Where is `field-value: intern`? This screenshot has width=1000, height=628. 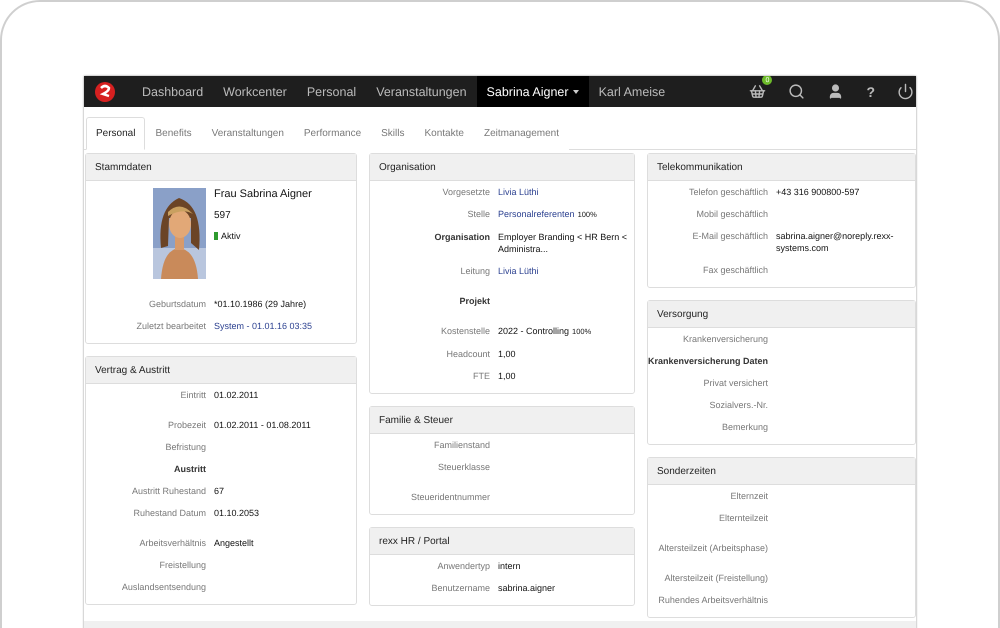
field-value: intern is located at coordinates (509, 566).